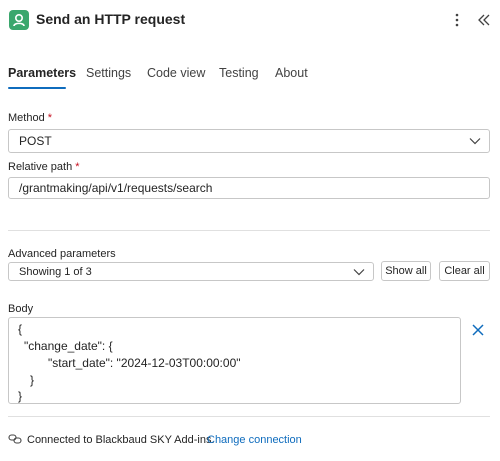 The width and height of the screenshot is (500, 461). Describe the element at coordinates (55, 271) in the screenshot. I see `advanced-parameters-value: Showing 1 of 3` at that location.